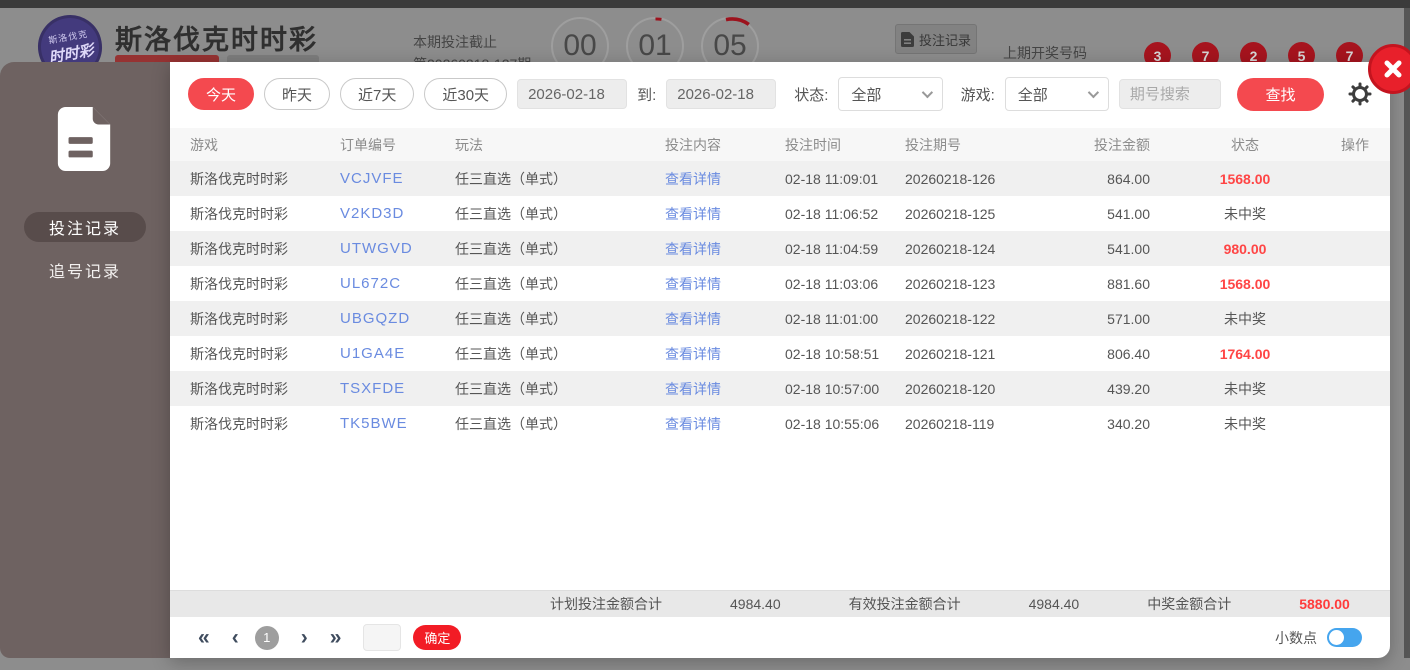 This screenshot has height=670, width=1410. I want to click on header-action: 操作, so click(1355, 144).